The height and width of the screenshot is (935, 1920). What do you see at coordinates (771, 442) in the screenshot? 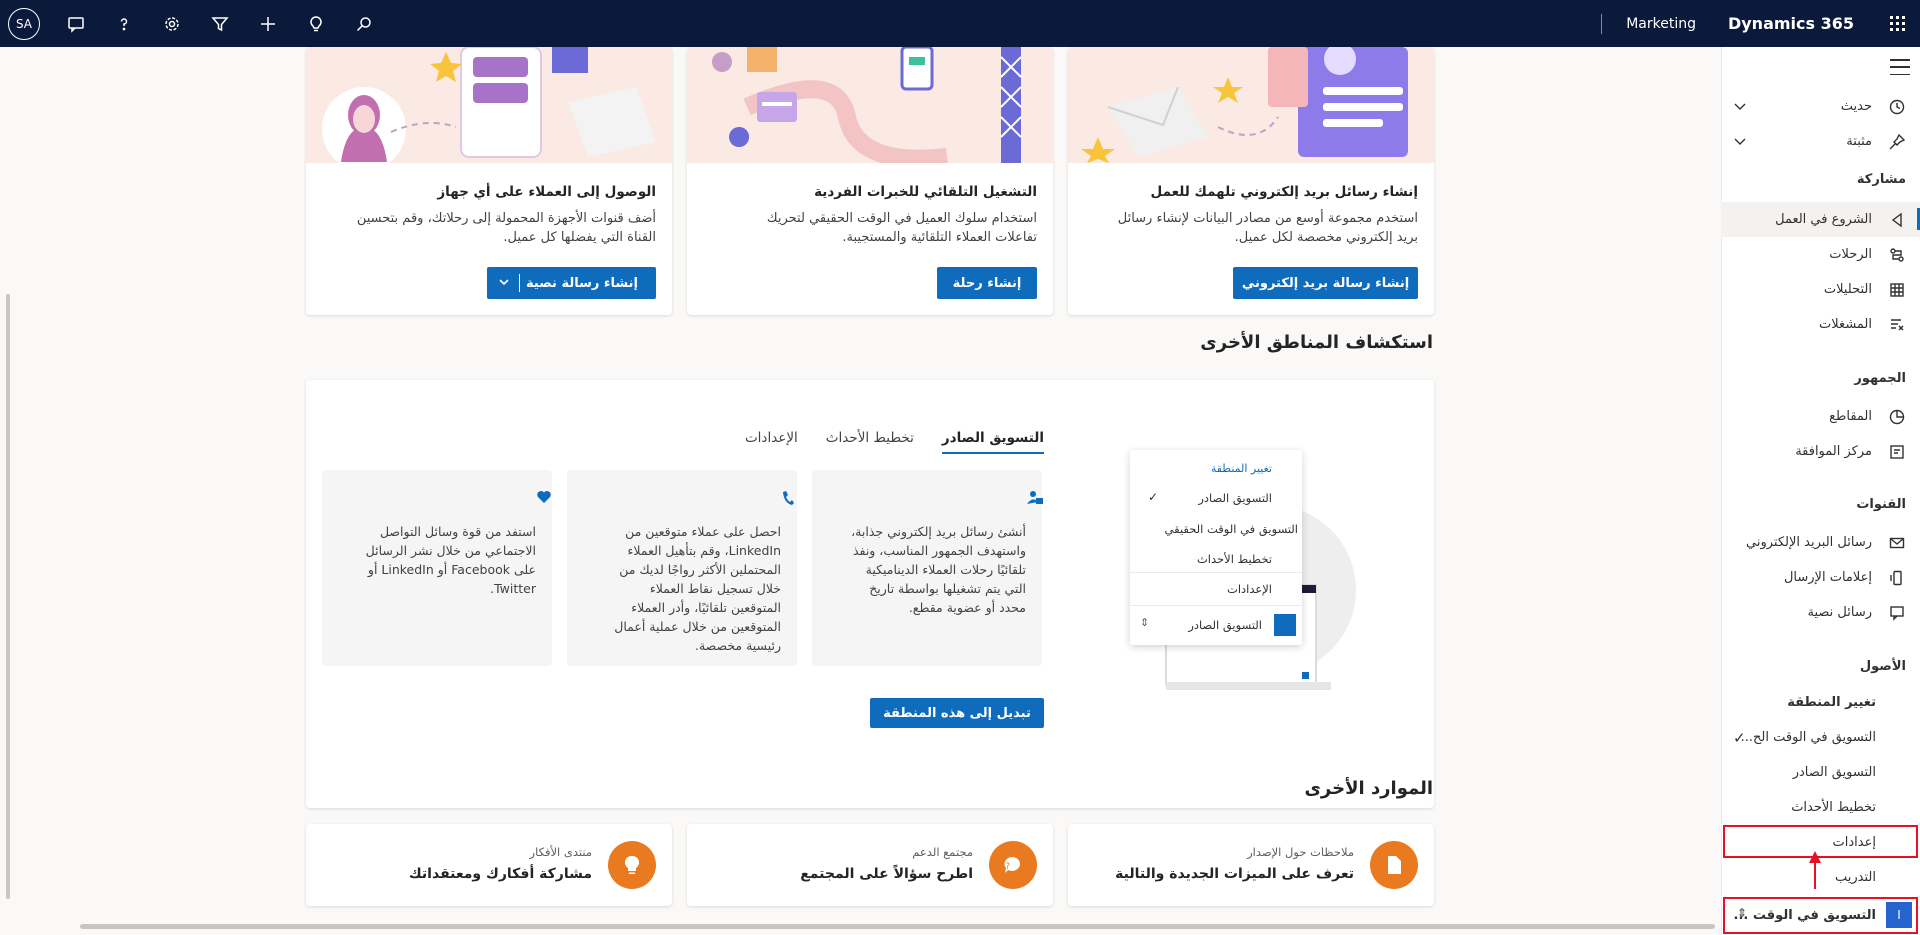
I see `tab-settings: الإعدادات` at bounding box center [771, 442].